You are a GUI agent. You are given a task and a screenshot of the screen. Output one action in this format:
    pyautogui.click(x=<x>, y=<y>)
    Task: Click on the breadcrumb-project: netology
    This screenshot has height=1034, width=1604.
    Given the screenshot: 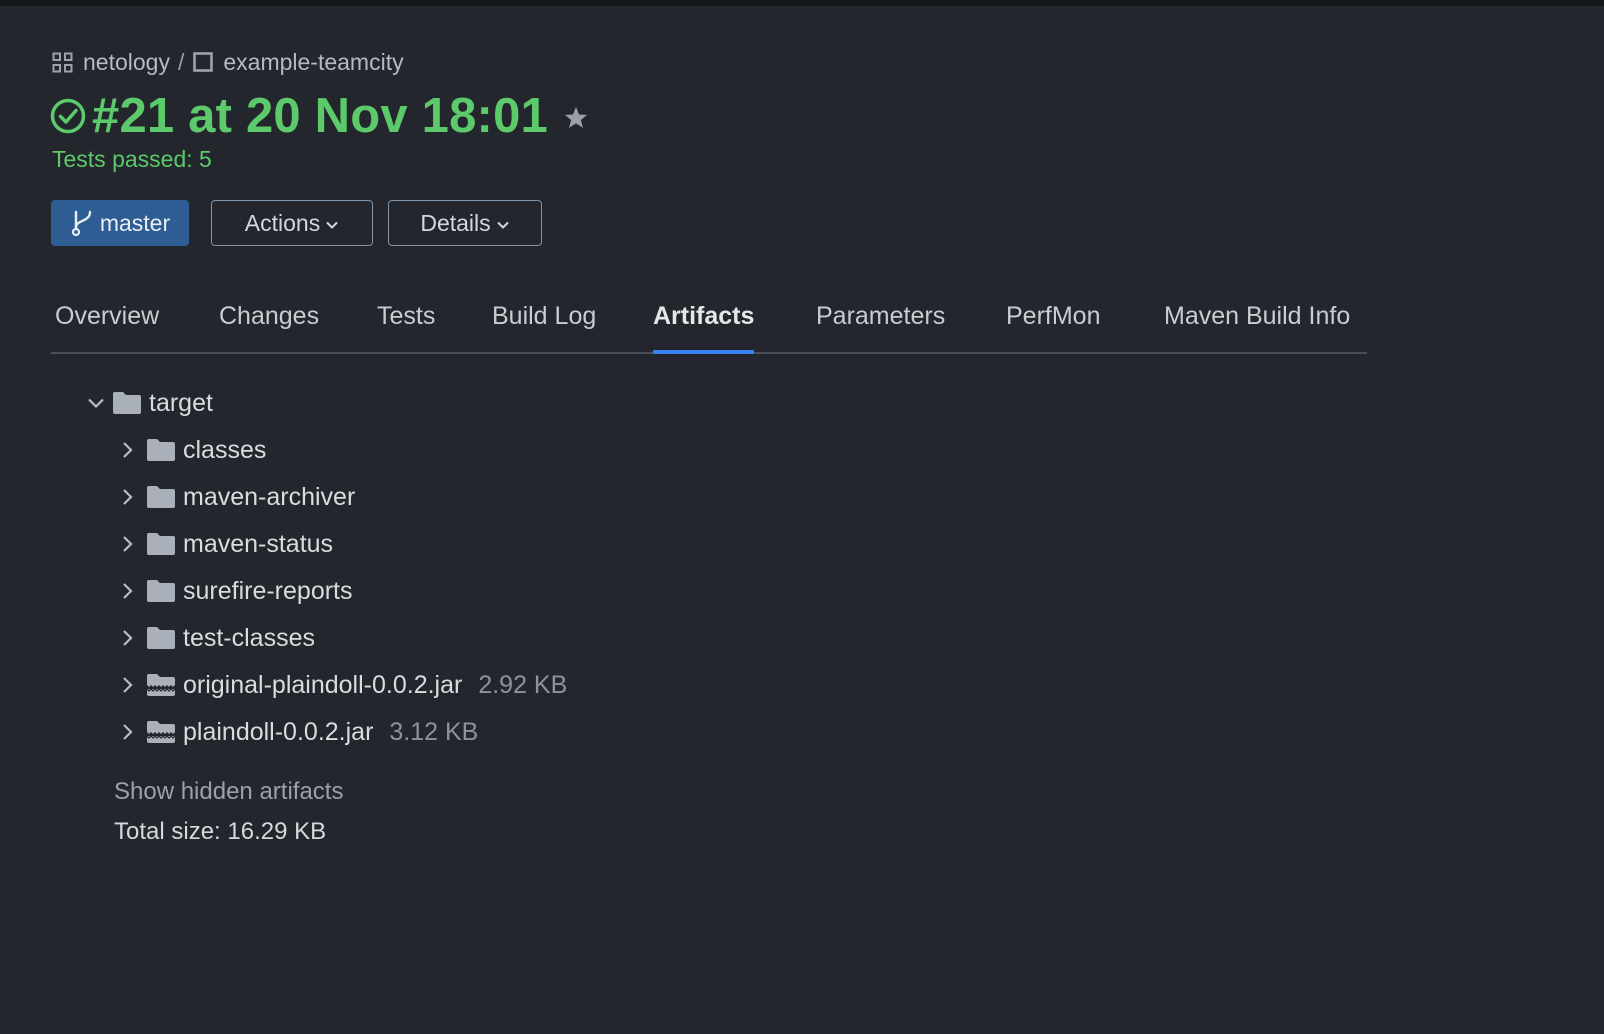 What is the action you would take?
    pyautogui.click(x=111, y=62)
    